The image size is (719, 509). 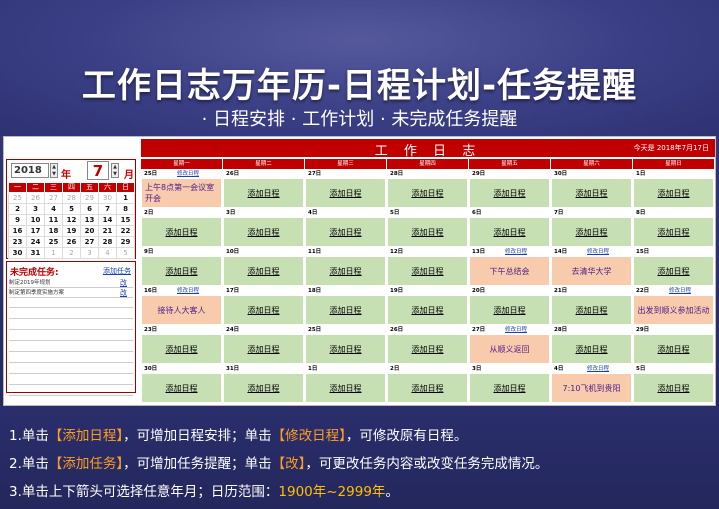 I want to click on year-down-arrow-icon: ▼, so click(x=54, y=174).